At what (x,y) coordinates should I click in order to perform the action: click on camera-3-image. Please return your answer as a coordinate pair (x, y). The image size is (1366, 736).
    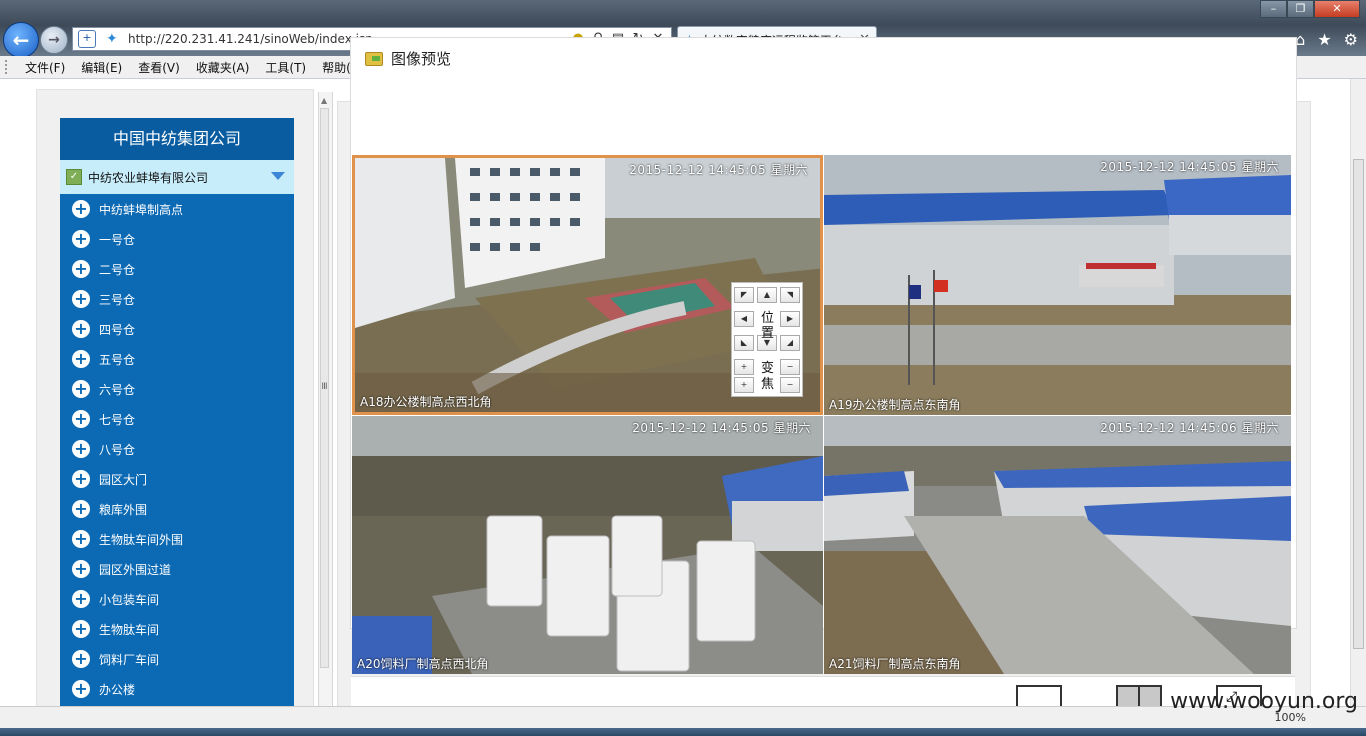
    Looking at the image, I should click on (587, 545).